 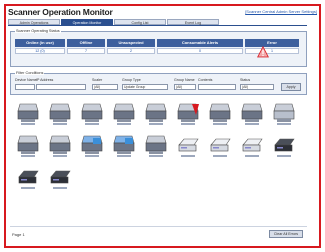 I want to click on contents-input, so click(x=217, y=87).